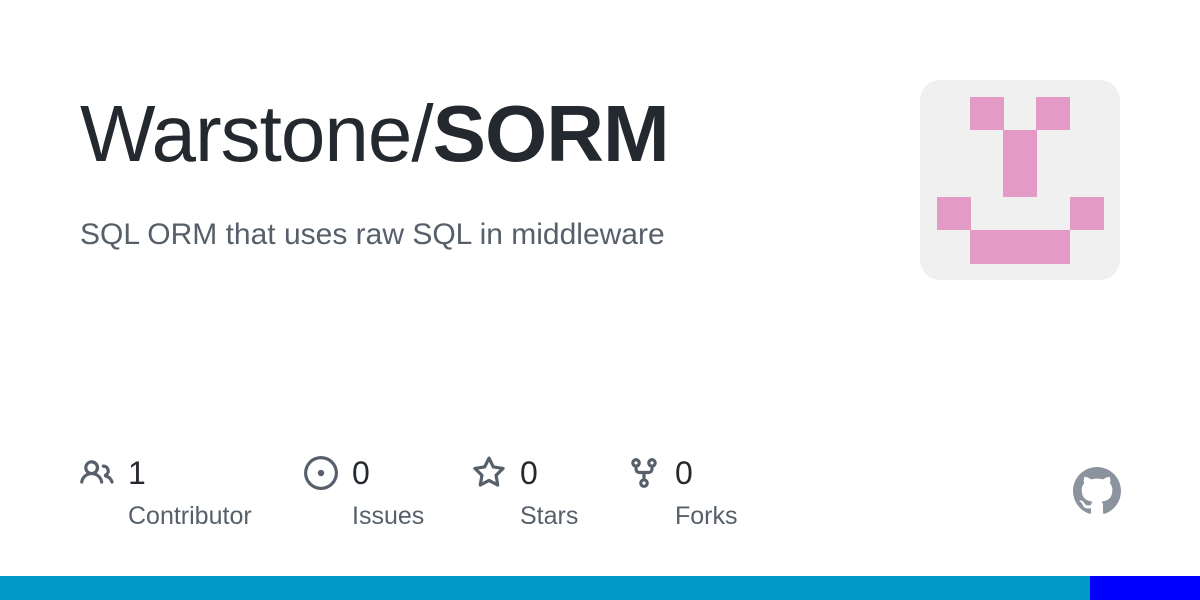 The width and height of the screenshot is (1200, 600). I want to click on people-icon, so click(97, 472).